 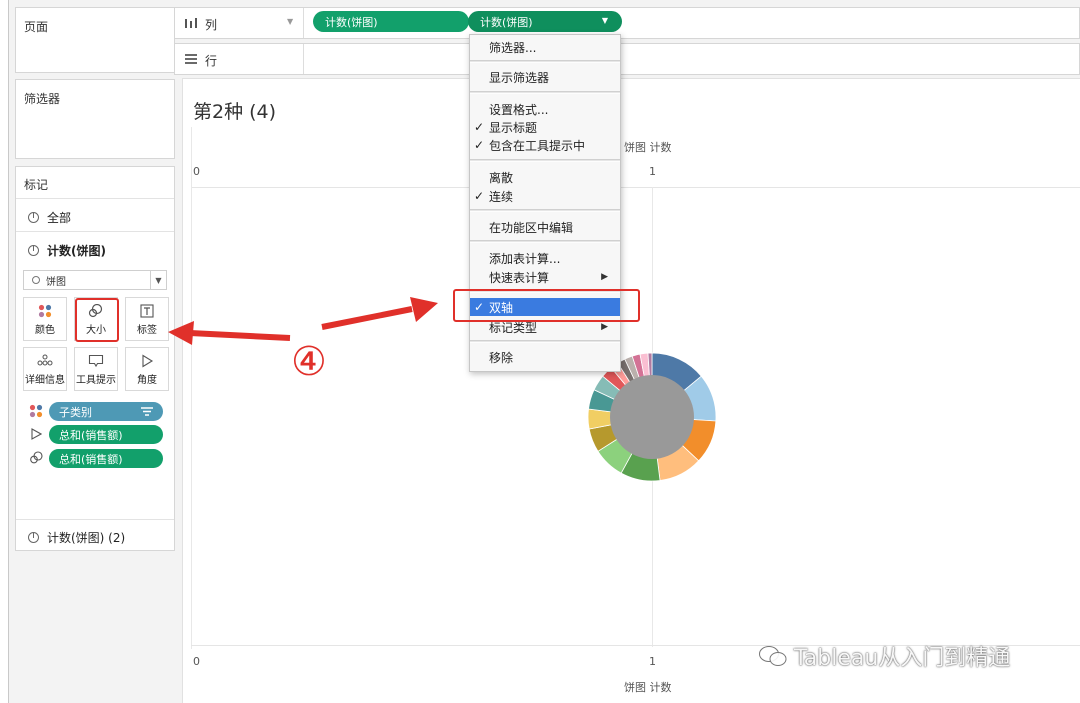 What do you see at coordinates (501, 357) in the screenshot?
I see `menu-item-label: 移除` at bounding box center [501, 357].